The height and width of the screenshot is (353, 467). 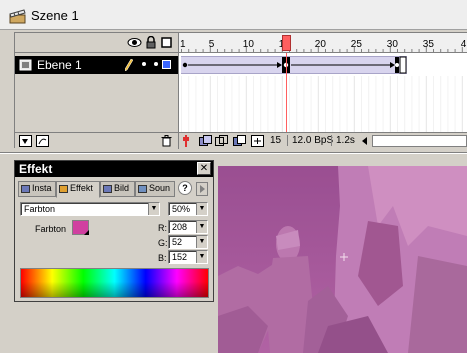 I want to click on layer-header, so click(x=96, y=43).